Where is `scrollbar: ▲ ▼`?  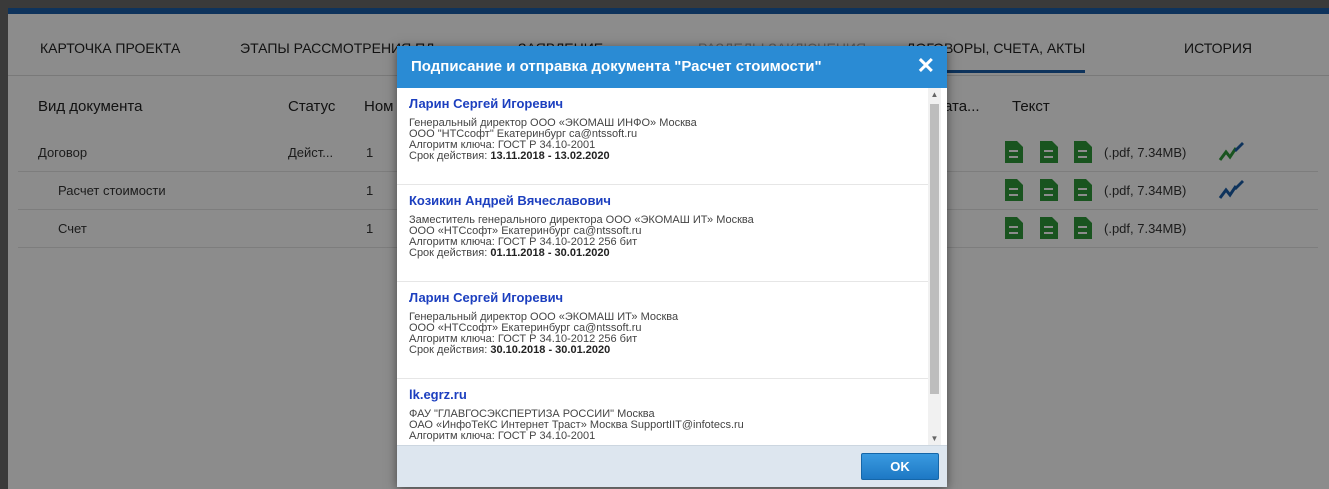
scrollbar: ▲ ▼ is located at coordinates (934, 266).